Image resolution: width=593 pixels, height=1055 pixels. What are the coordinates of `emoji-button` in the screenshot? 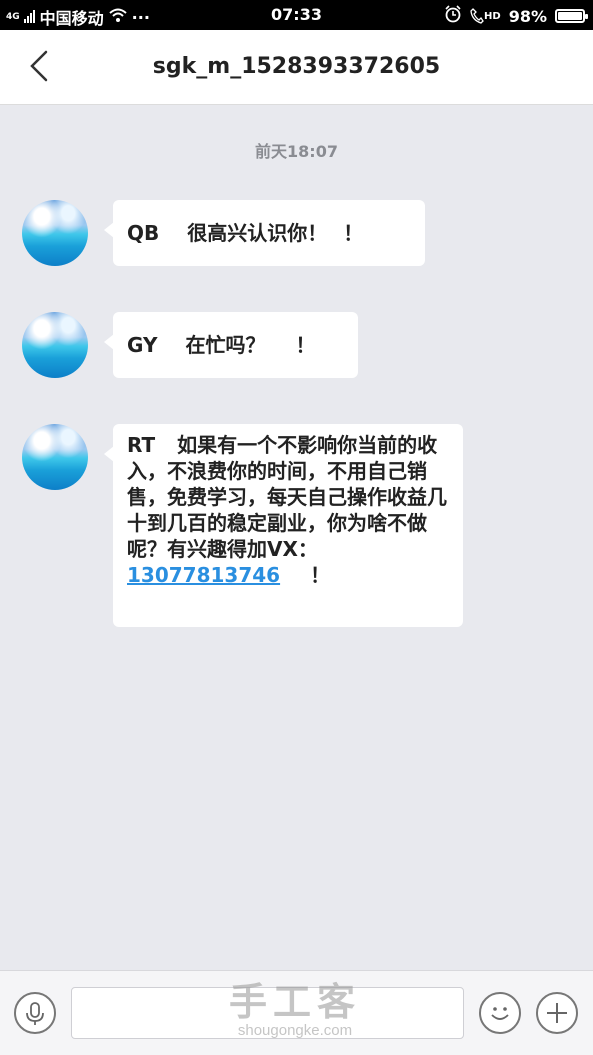 It's located at (500, 1013).